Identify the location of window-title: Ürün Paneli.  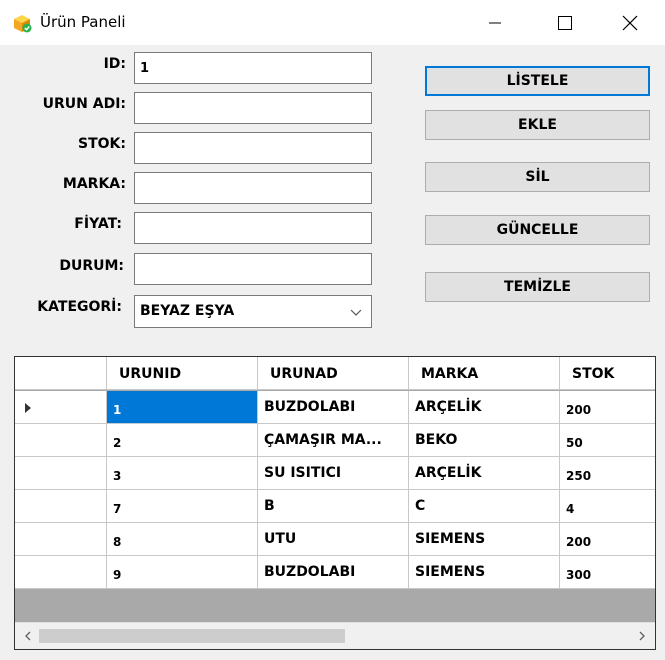
(83, 22).